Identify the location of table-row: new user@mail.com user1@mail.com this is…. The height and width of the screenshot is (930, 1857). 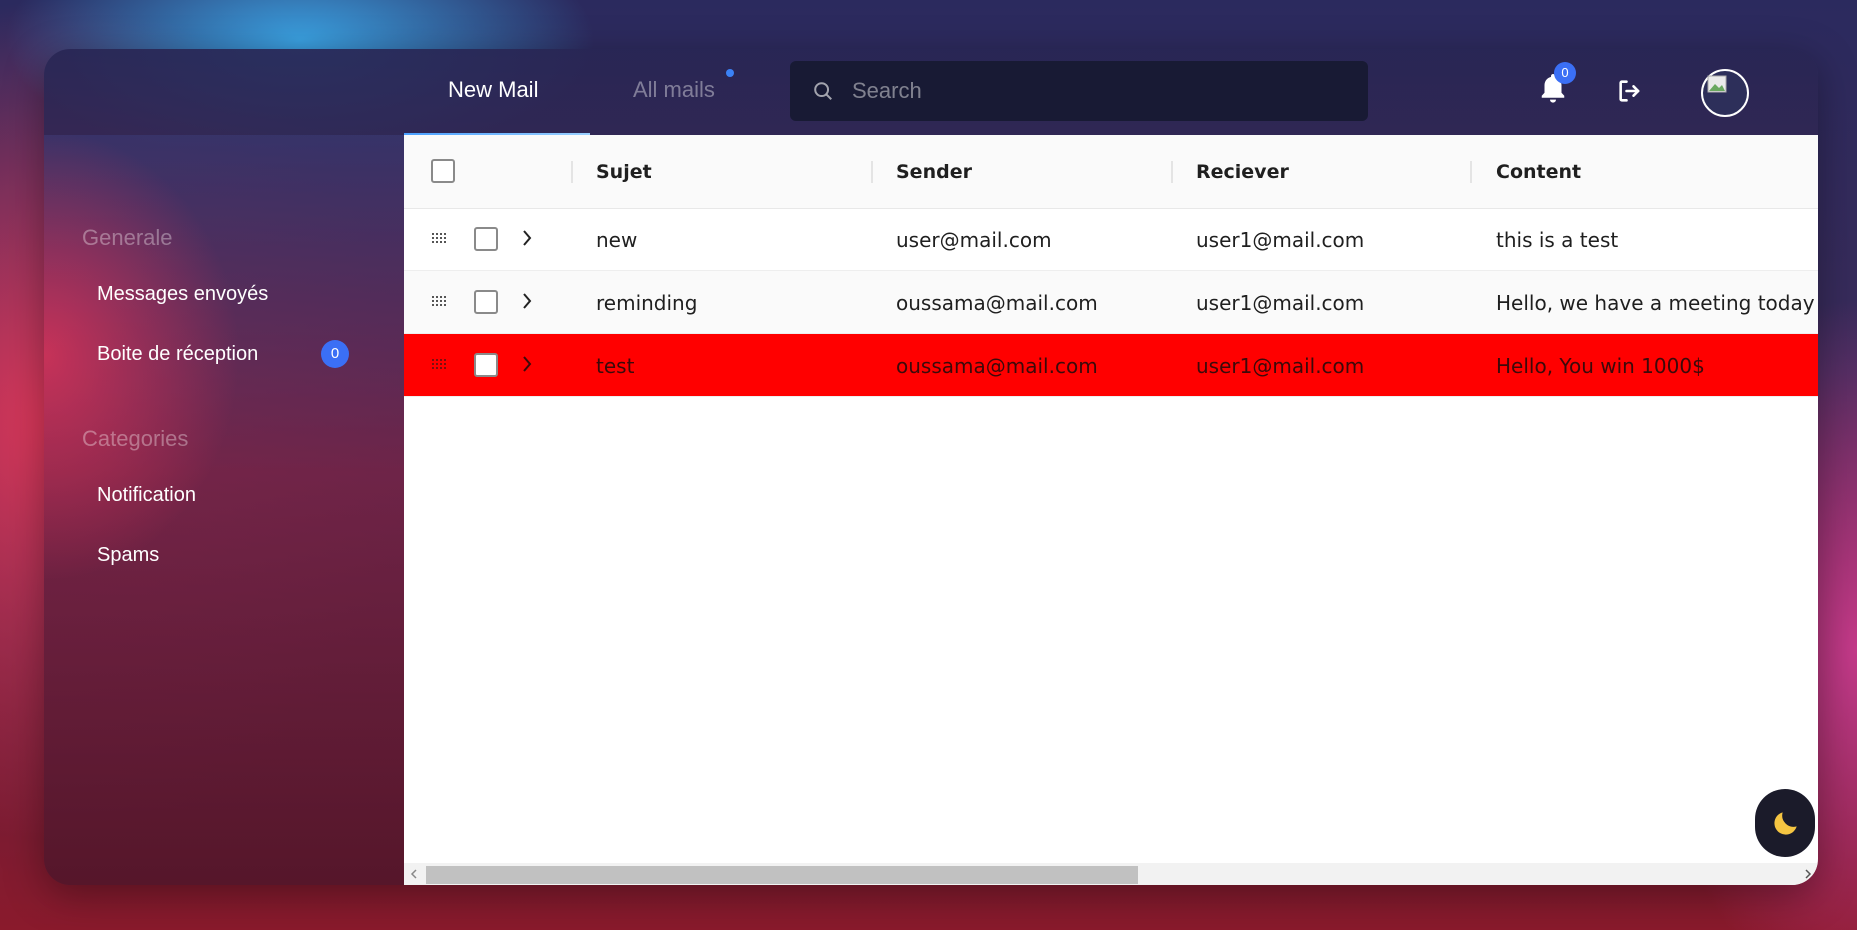
(1111, 239).